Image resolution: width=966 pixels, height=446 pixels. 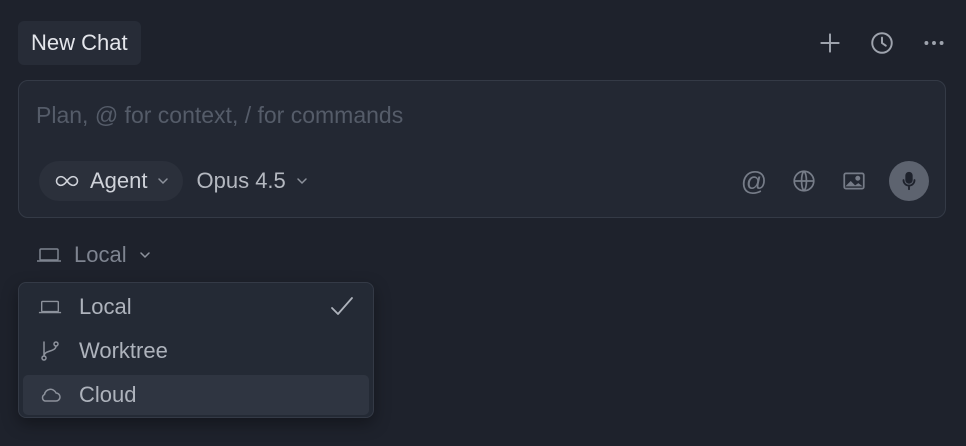 I want to click on more-options-icon, so click(x=934, y=43).